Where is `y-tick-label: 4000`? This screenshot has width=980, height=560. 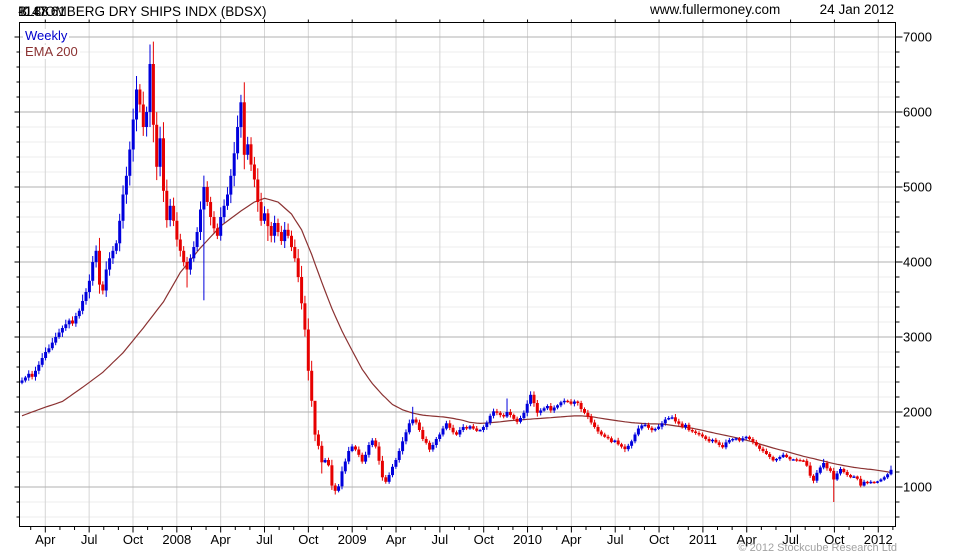 y-tick-label: 4000 is located at coordinates (917, 262).